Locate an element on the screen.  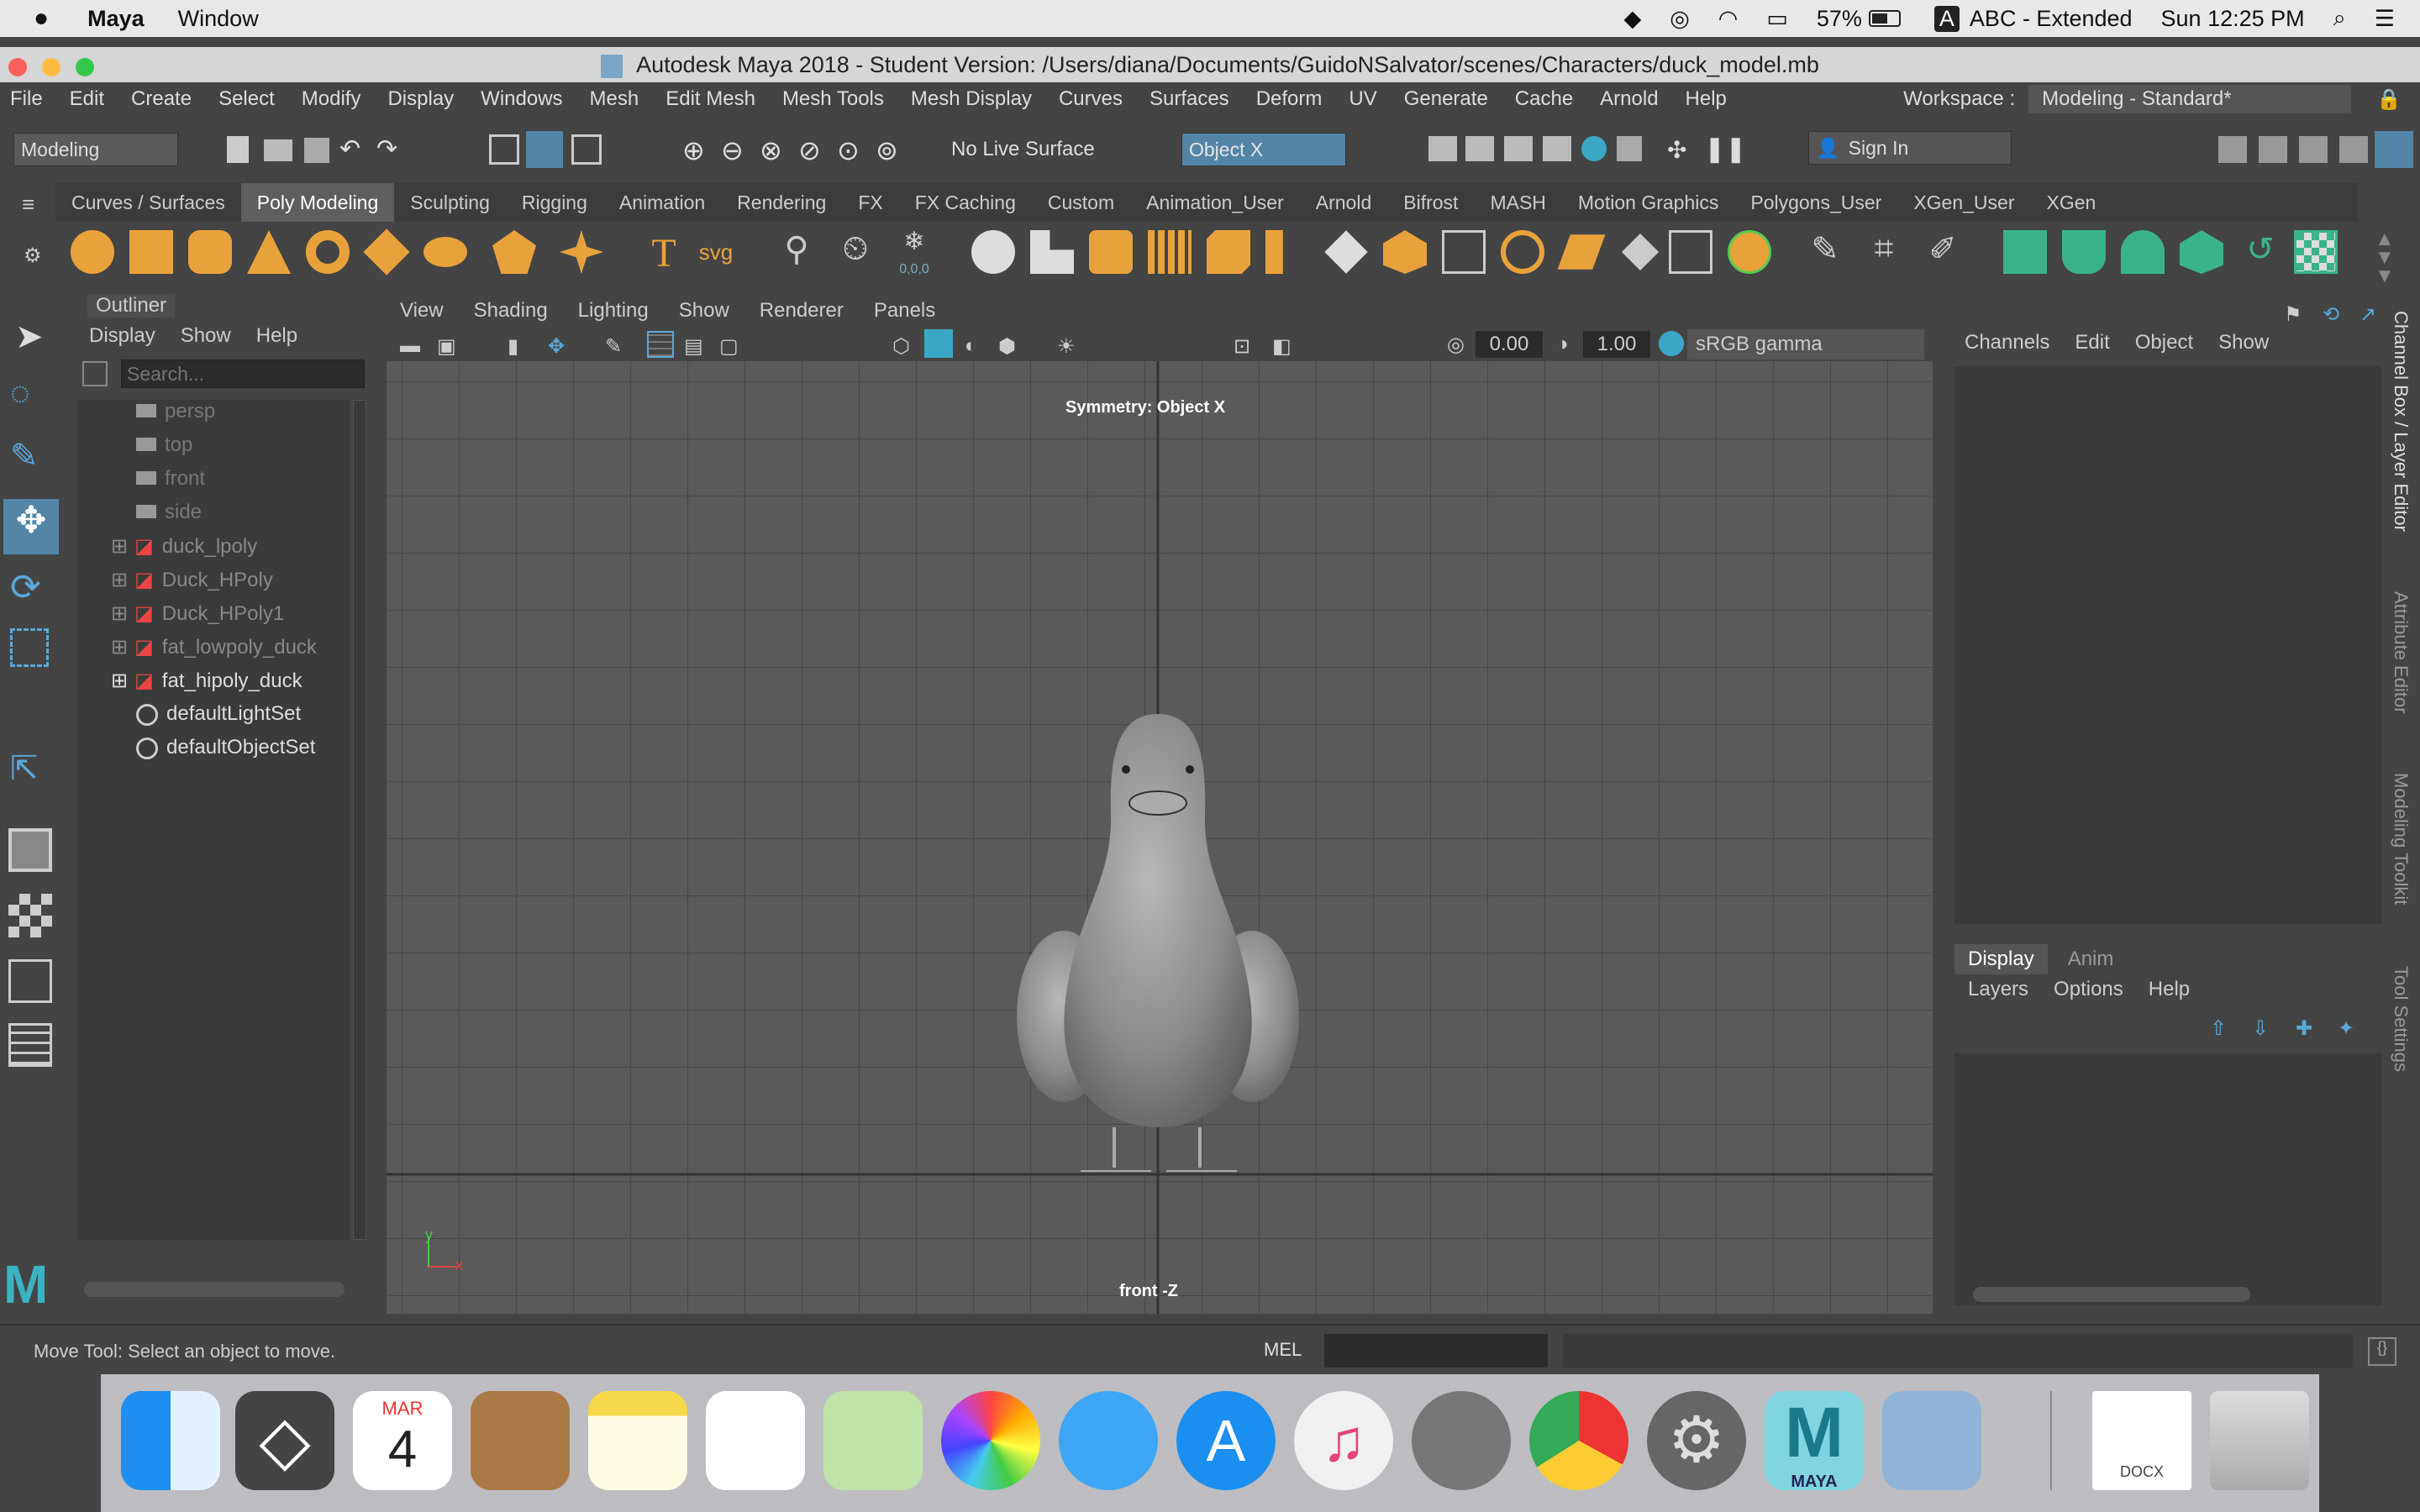
wifi-icon: ◠ is located at coordinates (1729, 19).